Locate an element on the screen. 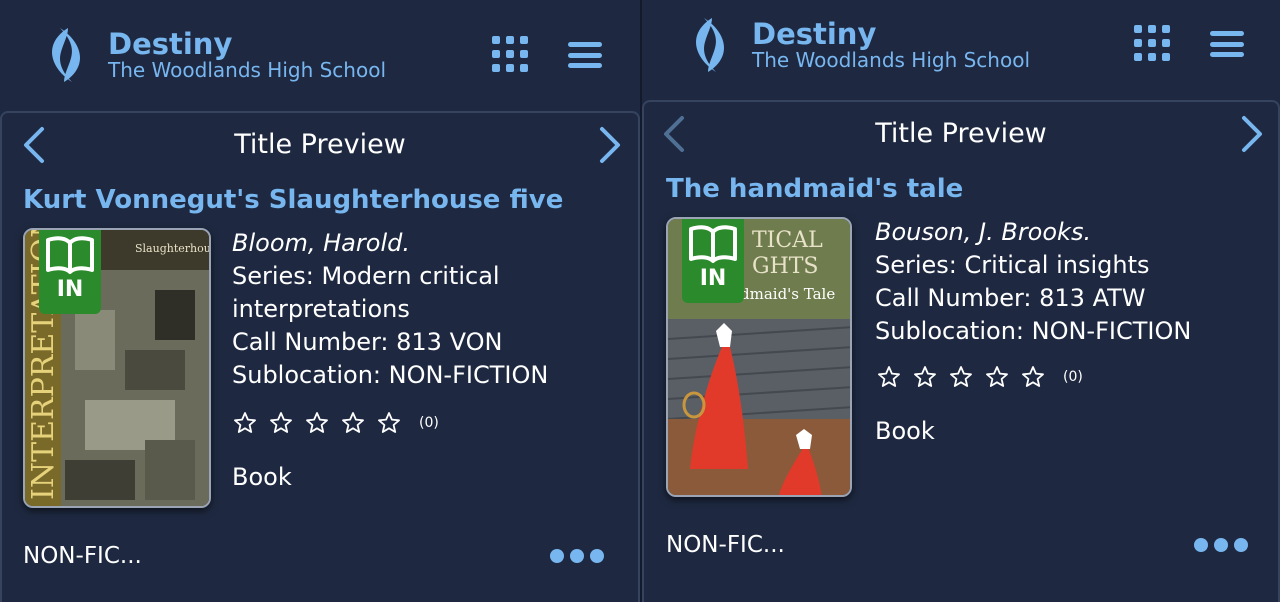 The width and height of the screenshot is (1280, 602). author: Bloom, Harold. is located at coordinates (390, 243).